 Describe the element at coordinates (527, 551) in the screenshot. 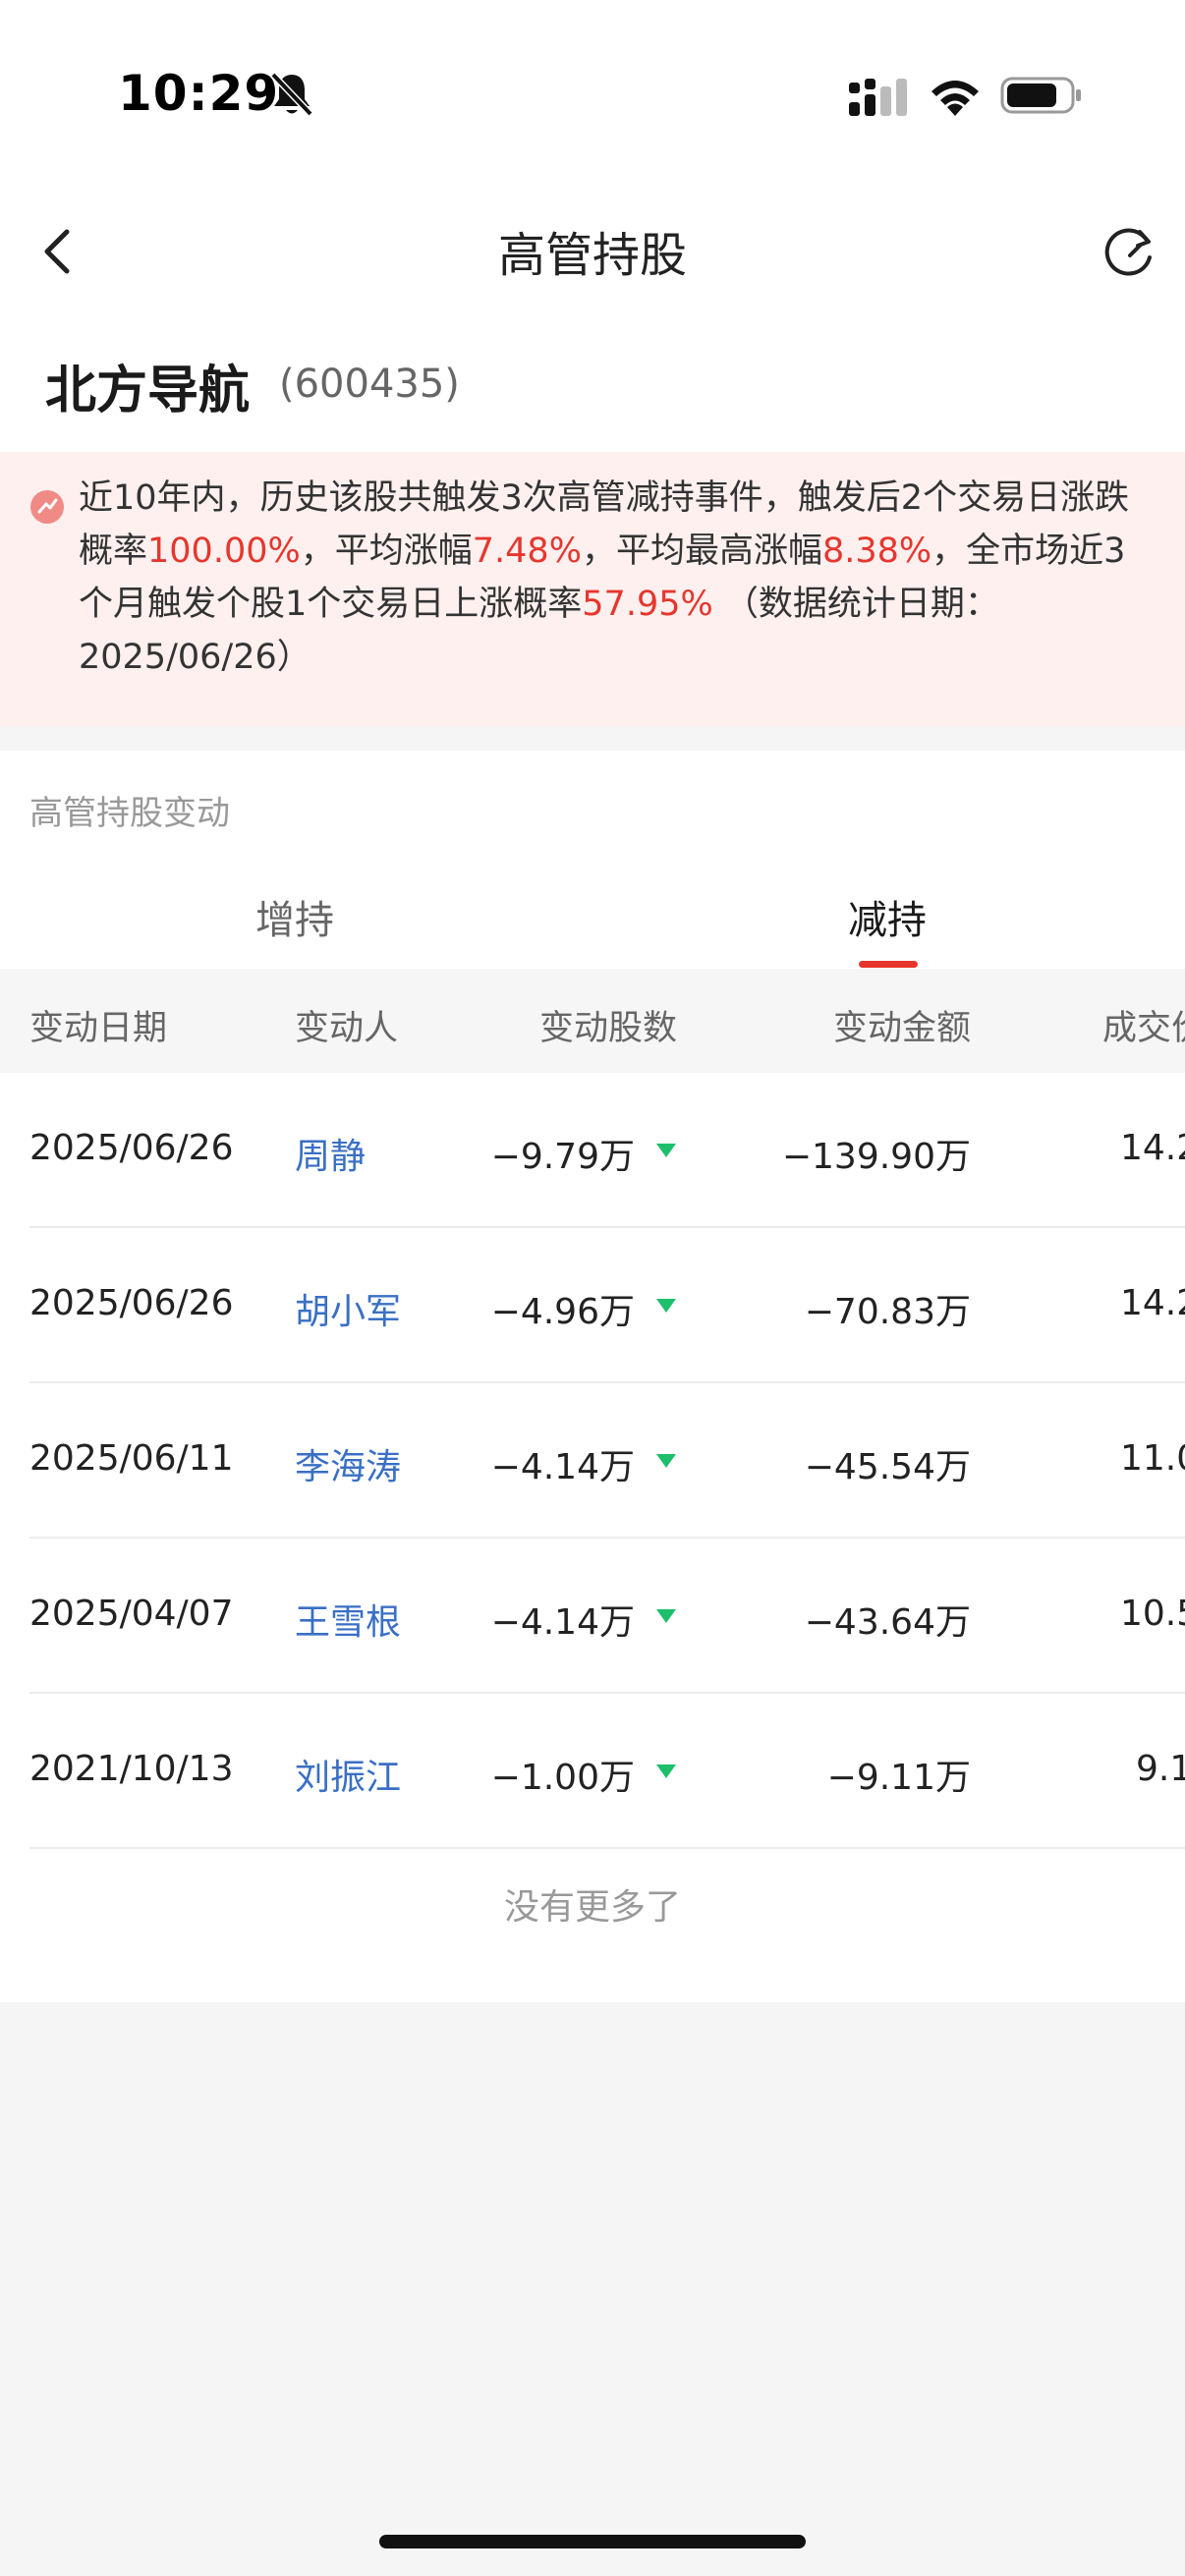

I see `notice-highlight-value: 7.48%` at that location.